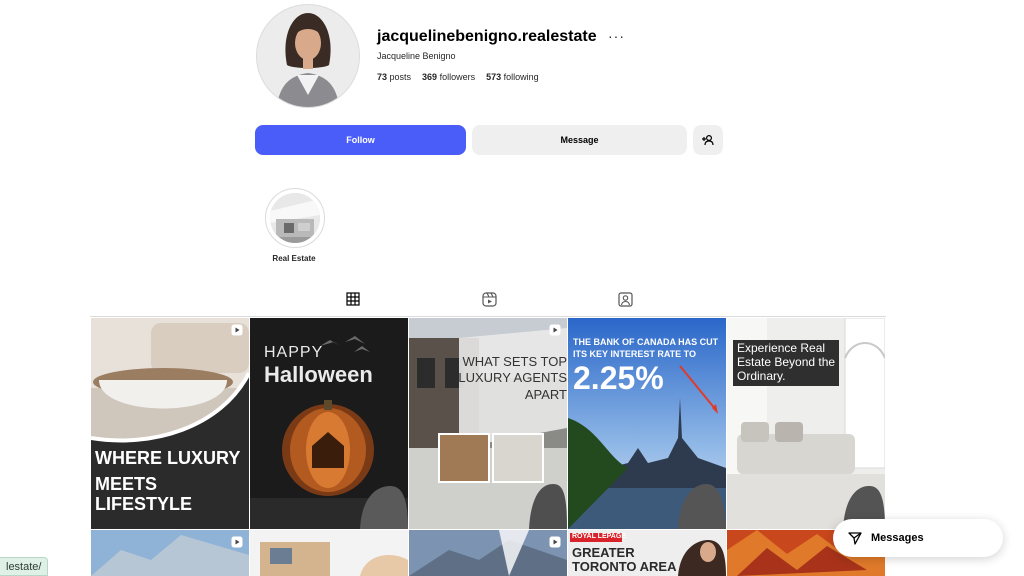 This screenshot has width=1024, height=576. Describe the element at coordinates (487, 36) in the screenshot. I see `profile-username: jacquelinebenigno.realestate` at that location.